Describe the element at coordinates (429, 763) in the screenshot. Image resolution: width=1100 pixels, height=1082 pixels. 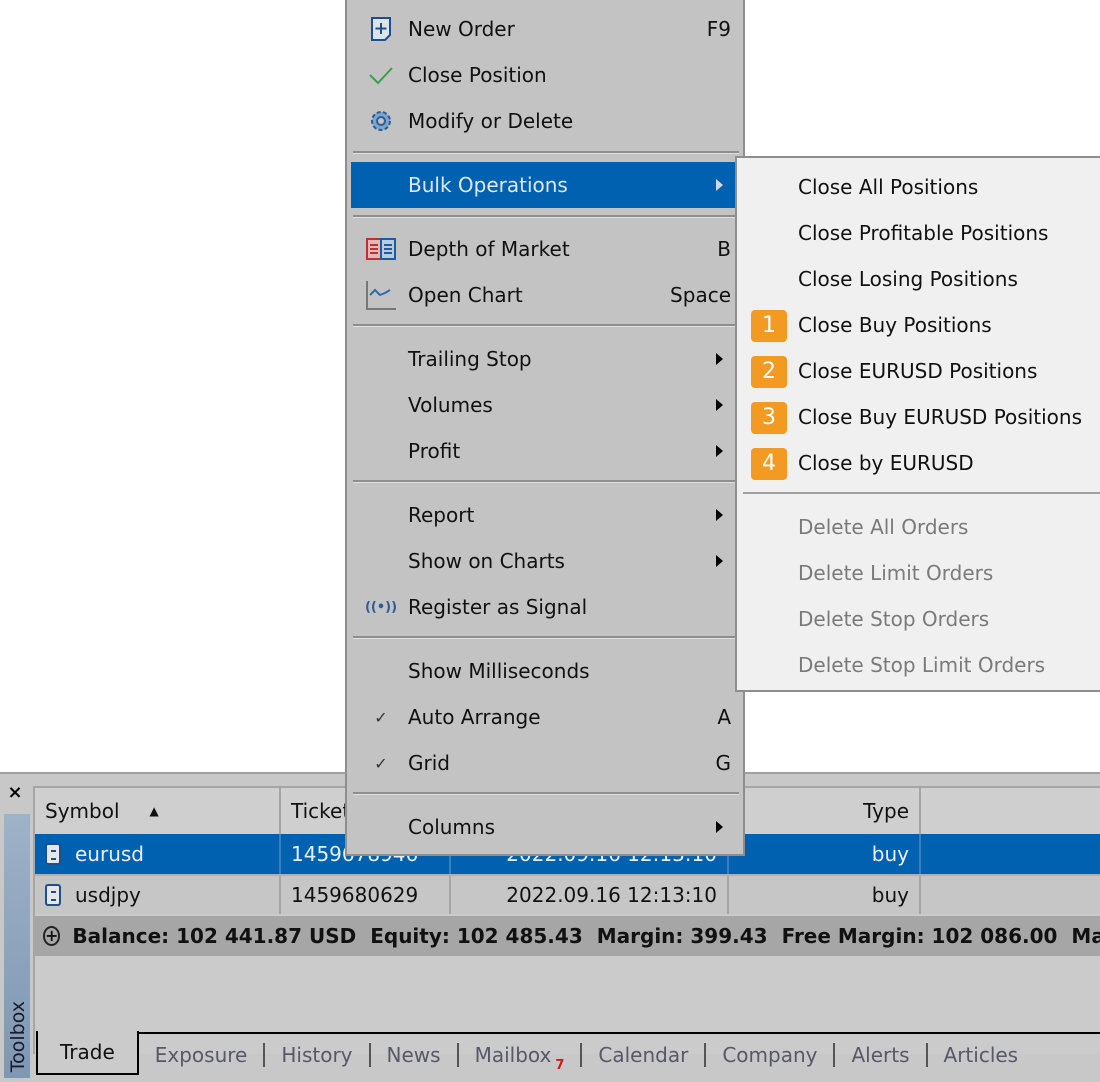
I see `menu-item-label: Grid` at that location.